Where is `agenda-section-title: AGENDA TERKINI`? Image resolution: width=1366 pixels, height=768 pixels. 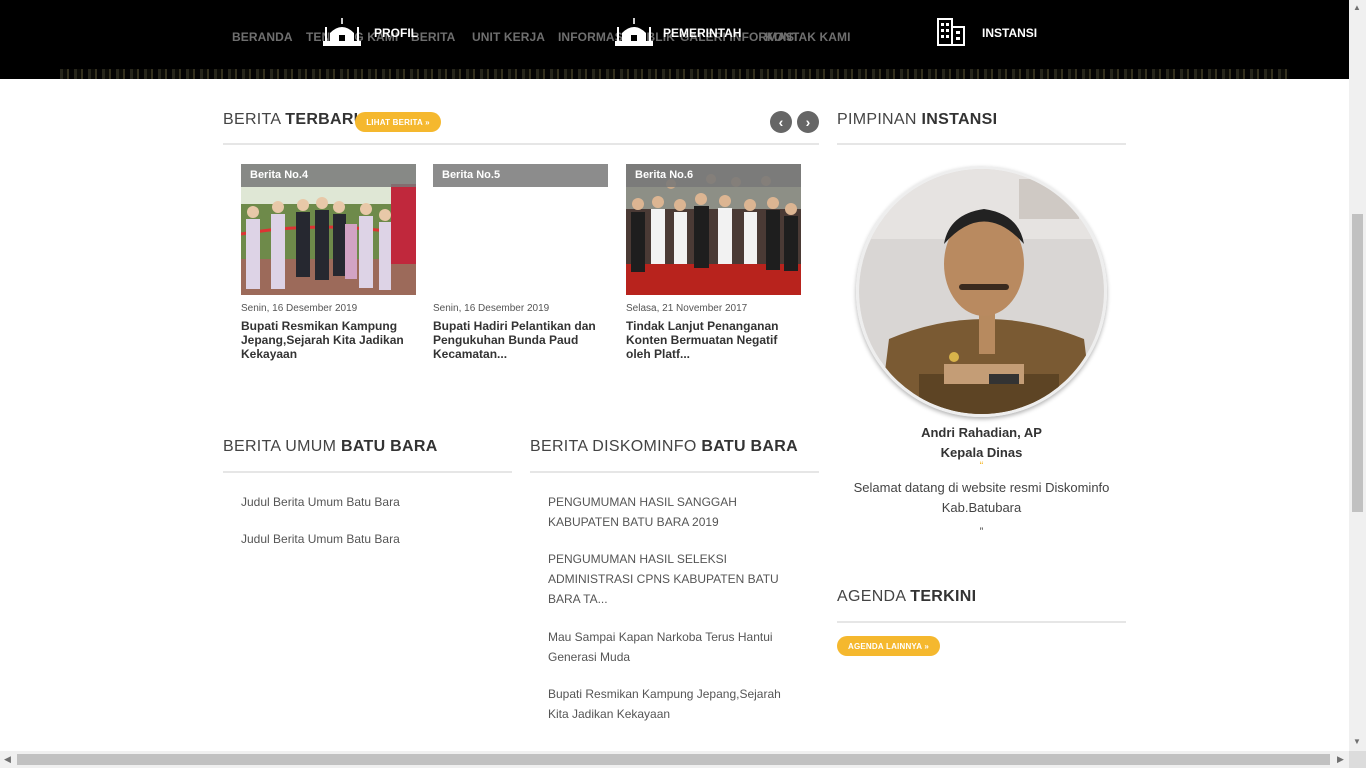 agenda-section-title: AGENDA TERKINI is located at coordinates (906, 597).